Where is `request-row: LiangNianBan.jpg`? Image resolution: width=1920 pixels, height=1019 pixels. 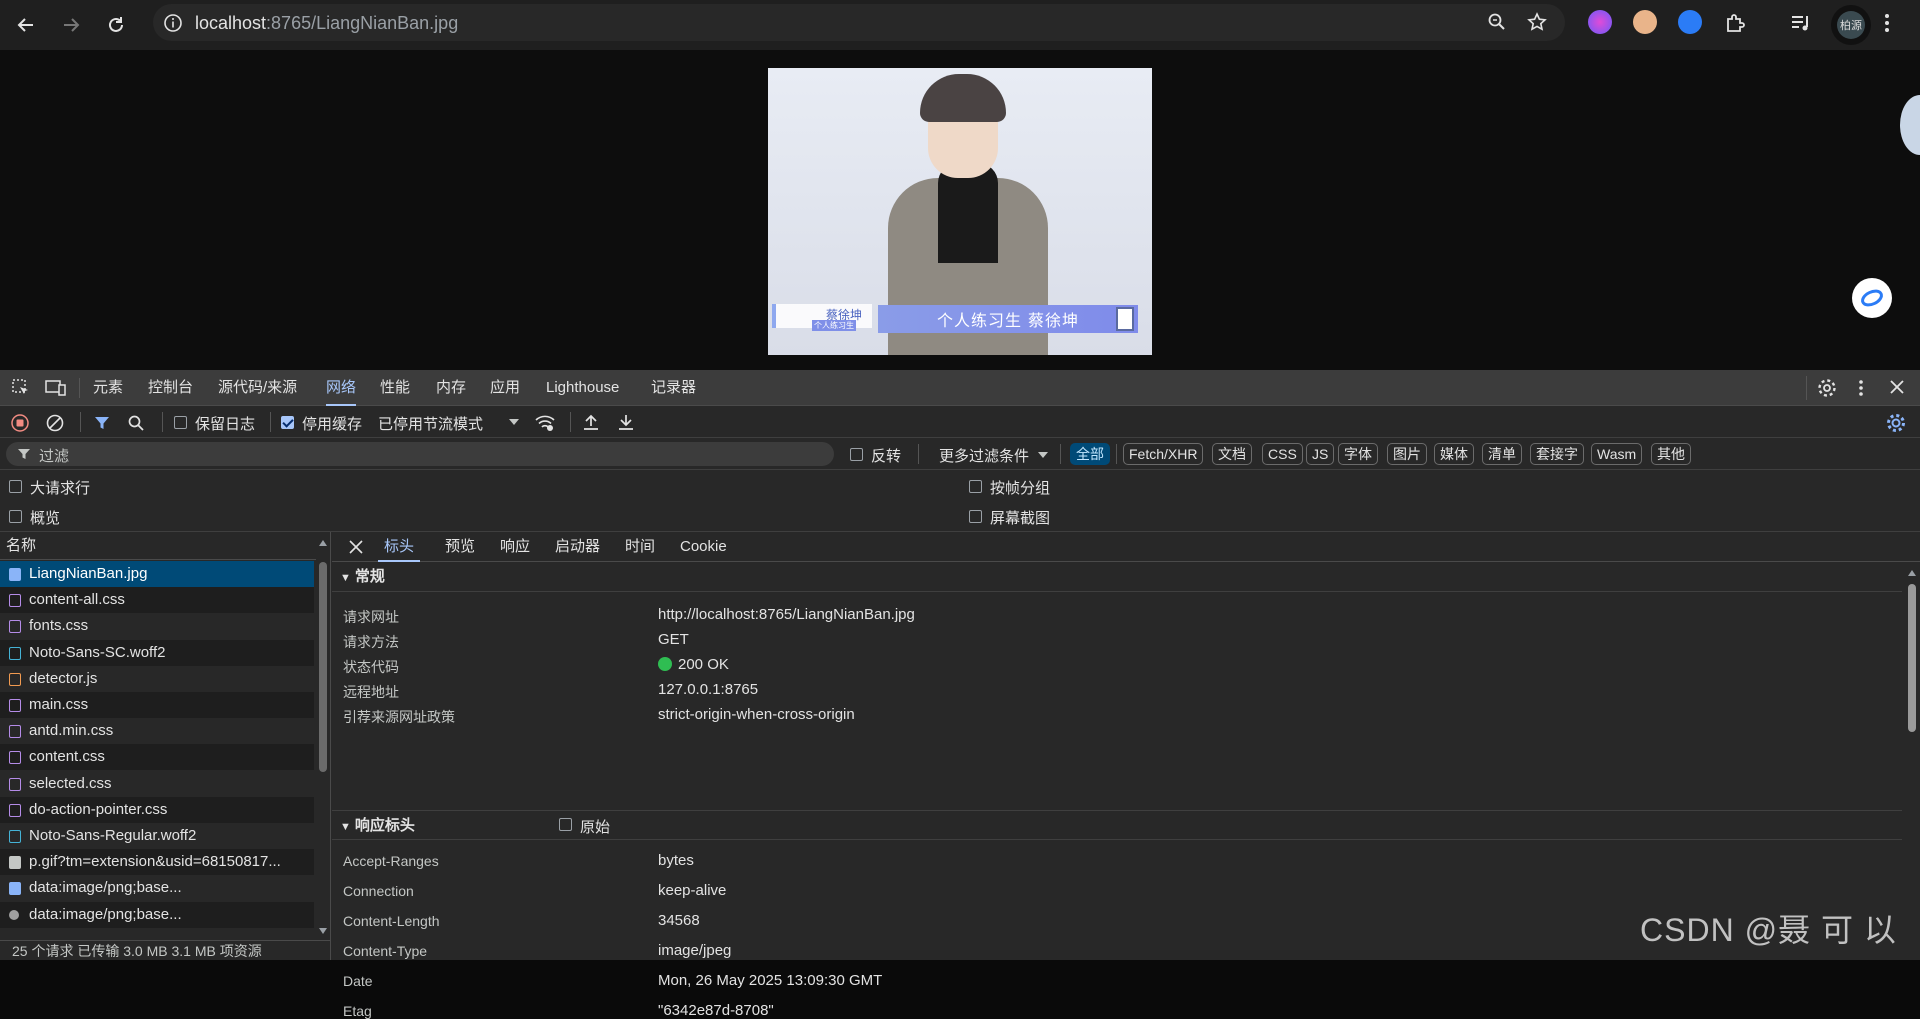
request-row: LiangNianBan.jpg is located at coordinates (157, 574).